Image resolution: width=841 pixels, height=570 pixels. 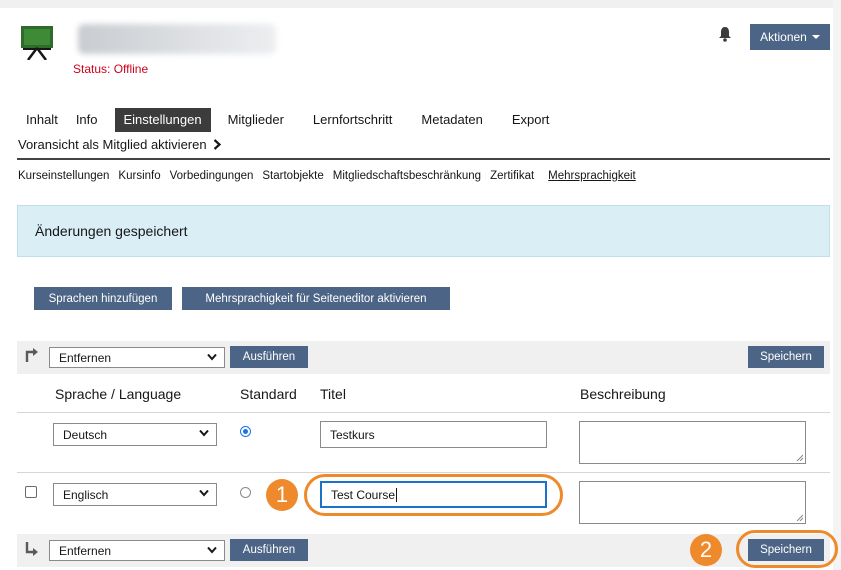 I want to click on preview-as-member-link: Voransicht als Mitglied aktivieren, so click(x=119, y=144).